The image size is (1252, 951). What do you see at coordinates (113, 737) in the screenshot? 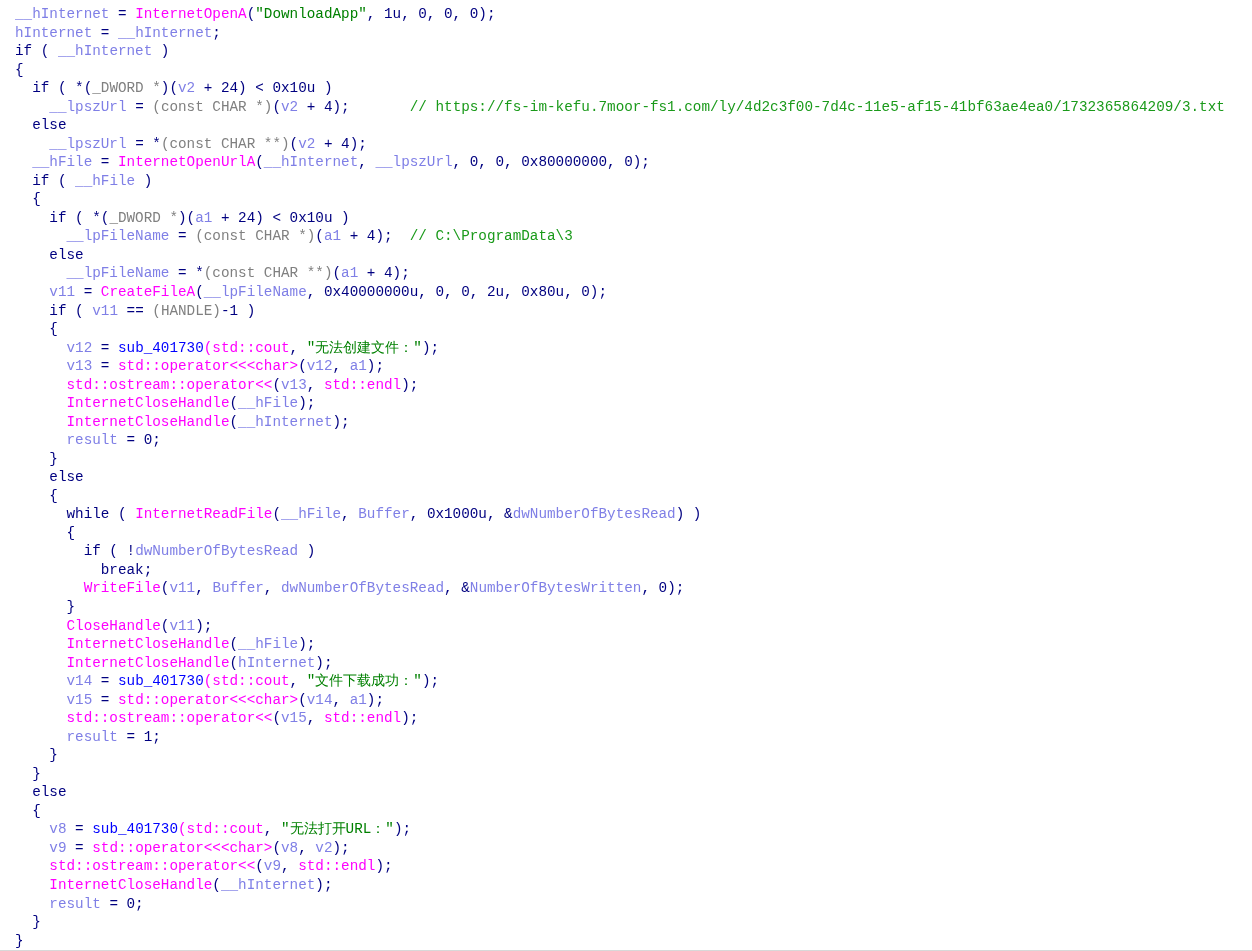
I see `code-line: result = 1;` at bounding box center [113, 737].